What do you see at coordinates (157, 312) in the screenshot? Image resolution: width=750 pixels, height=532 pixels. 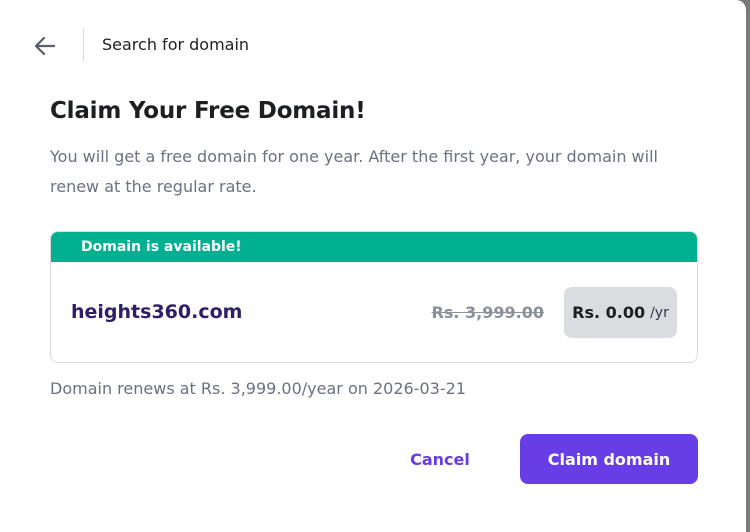 I see `domain-name: heights360.com` at bounding box center [157, 312].